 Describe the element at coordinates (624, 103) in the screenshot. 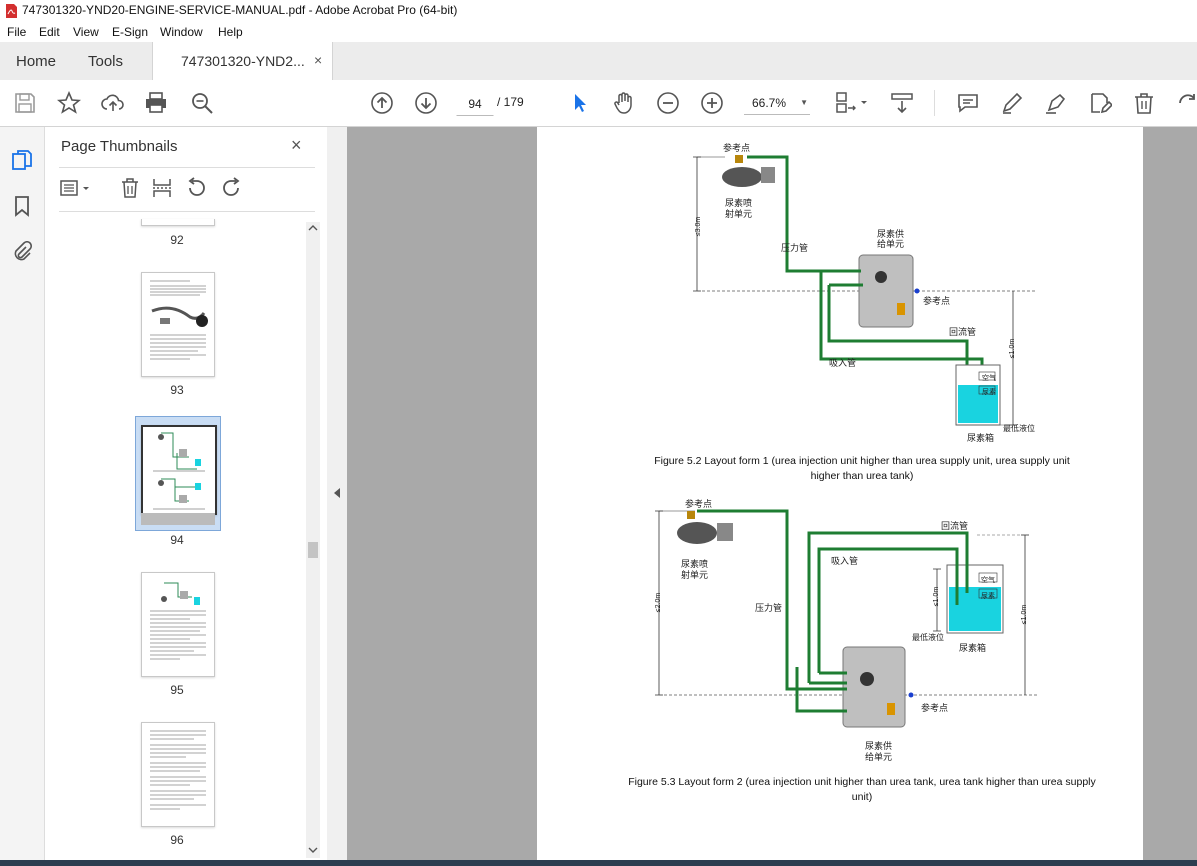

I see `hand-tool-icon` at that location.